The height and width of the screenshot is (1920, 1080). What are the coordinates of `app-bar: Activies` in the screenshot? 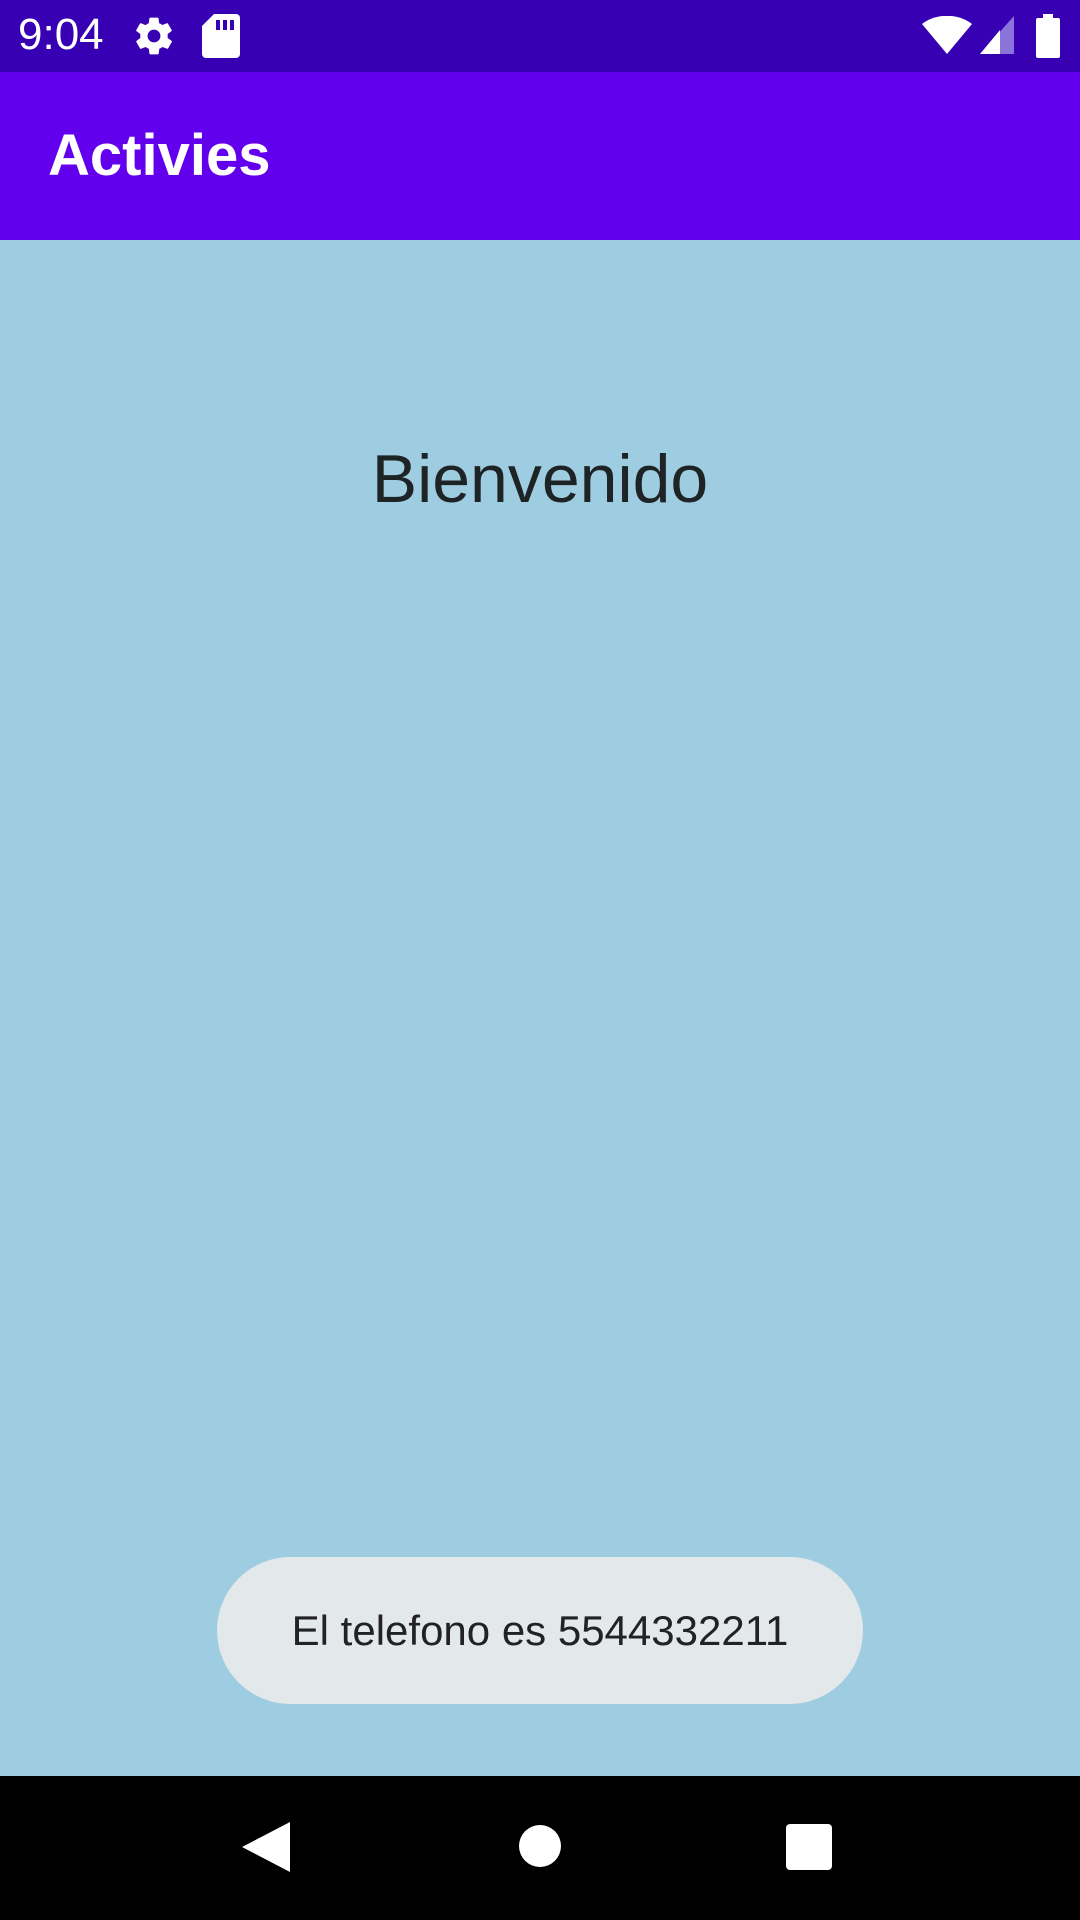 It's located at (540, 156).